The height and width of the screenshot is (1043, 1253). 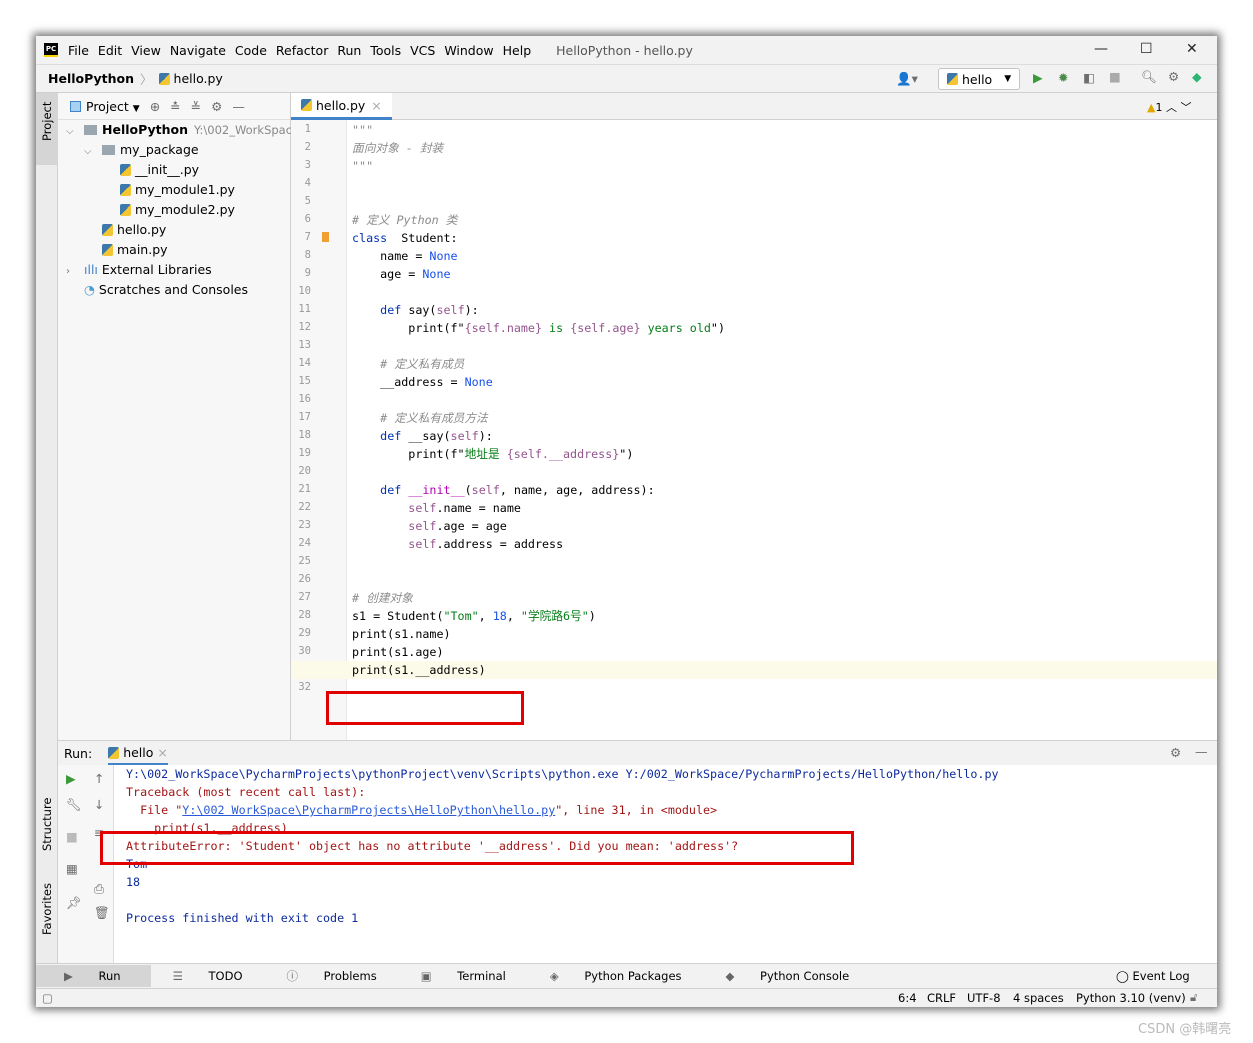 I want to click on menu-help: Help, so click(x=517, y=50).